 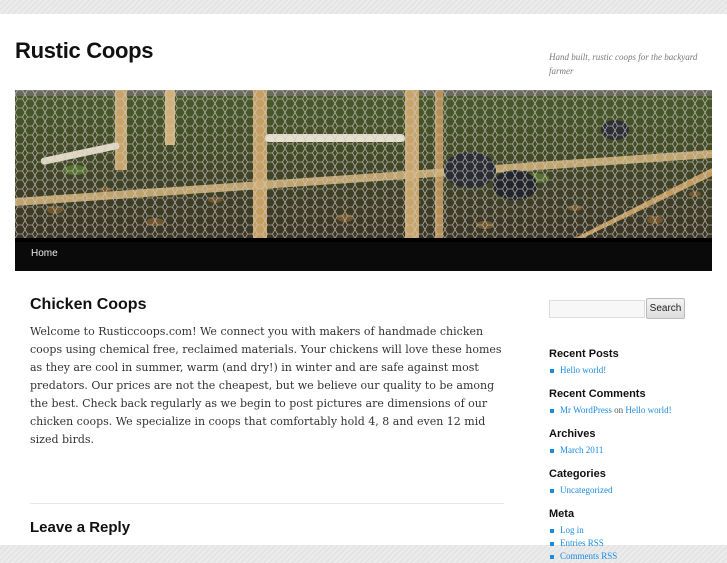 What do you see at coordinates (597, 309) in the screenshot?
I see `search-input` at bounding box center [597, 309].